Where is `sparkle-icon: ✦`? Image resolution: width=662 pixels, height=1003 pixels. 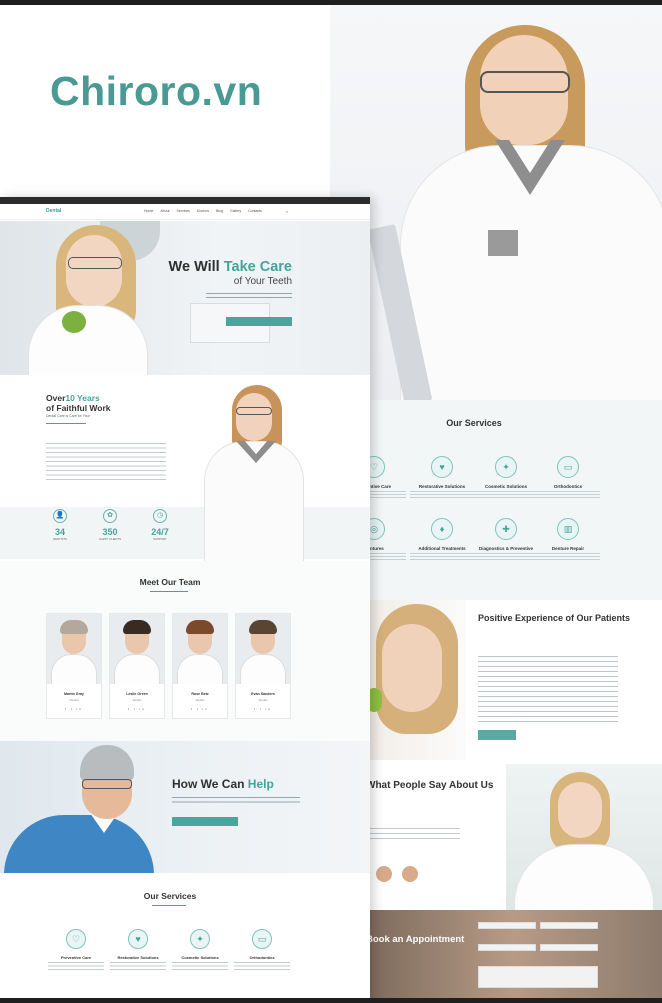
sparkle-icon: ✦ is located at coordinates (506, 467).